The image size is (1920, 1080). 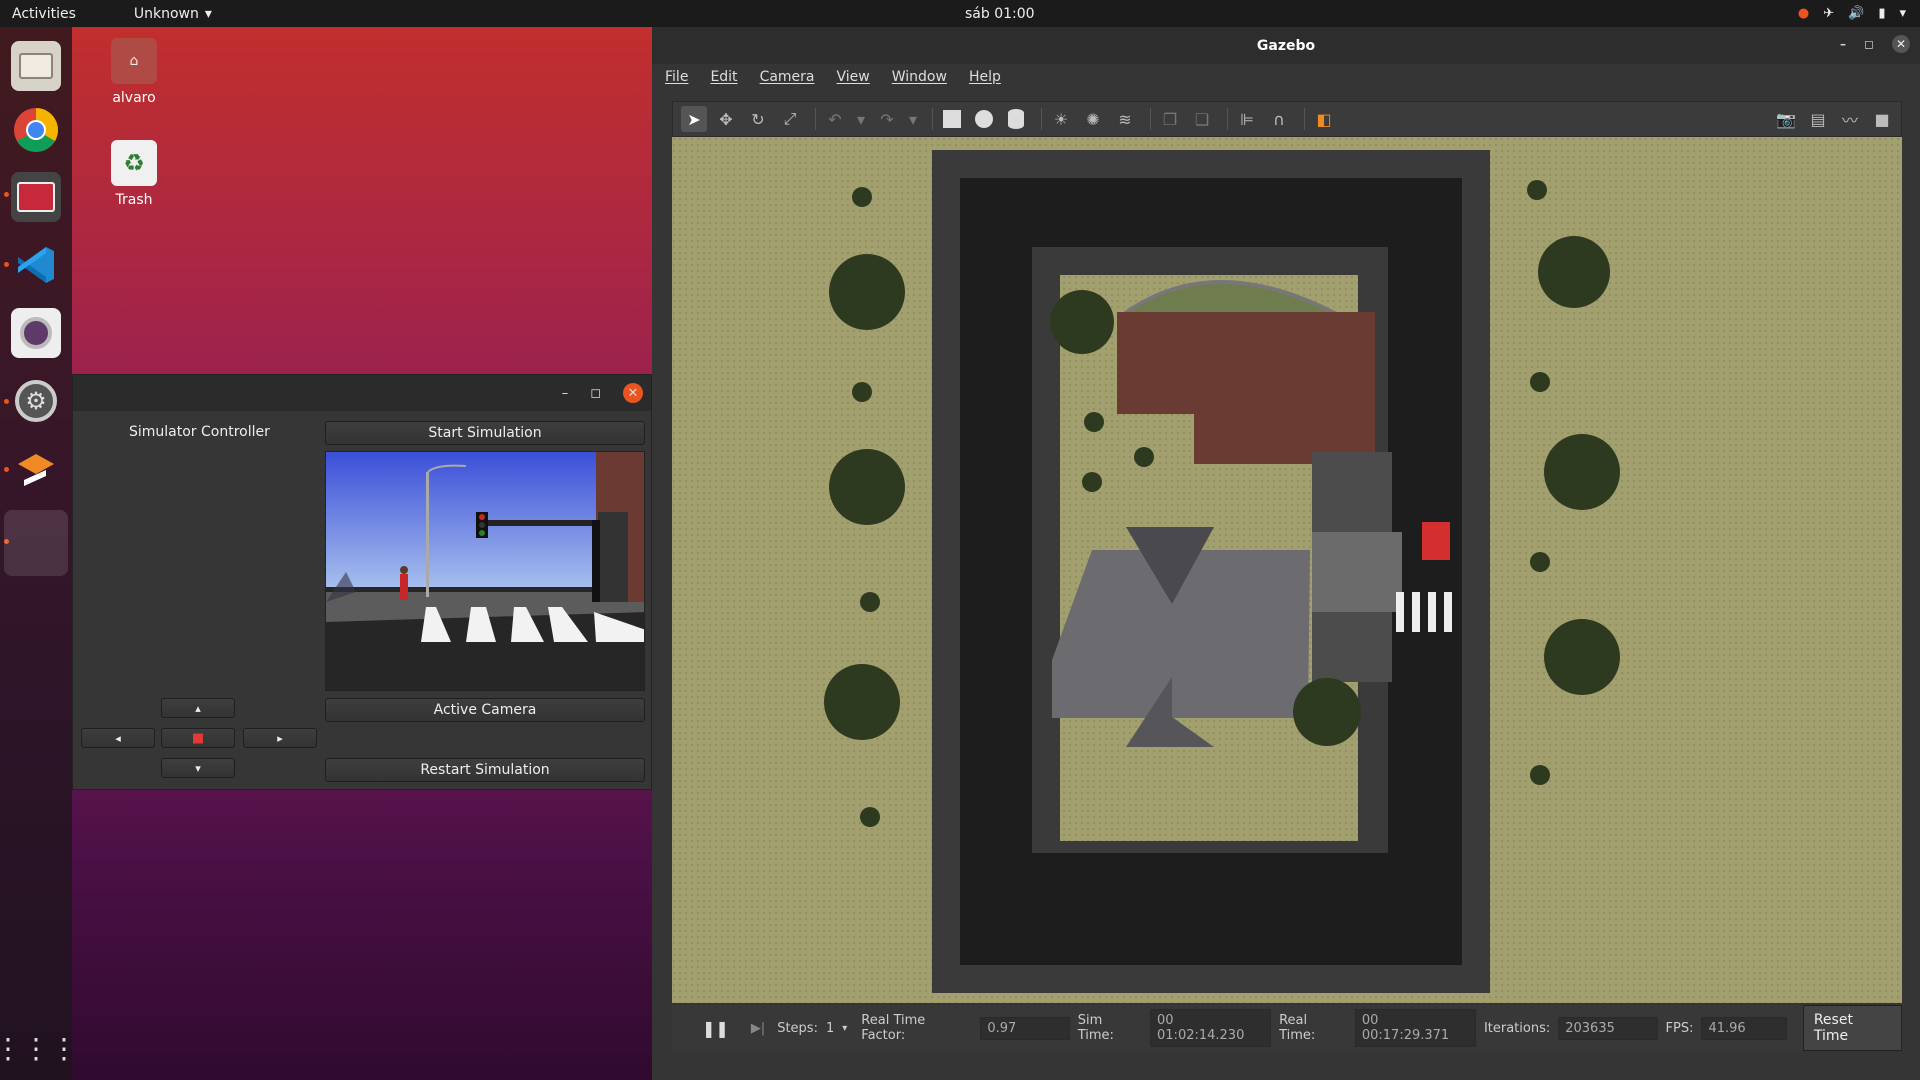 I want to click on left-arrow-button: ◂, so click(x=118, y=738).